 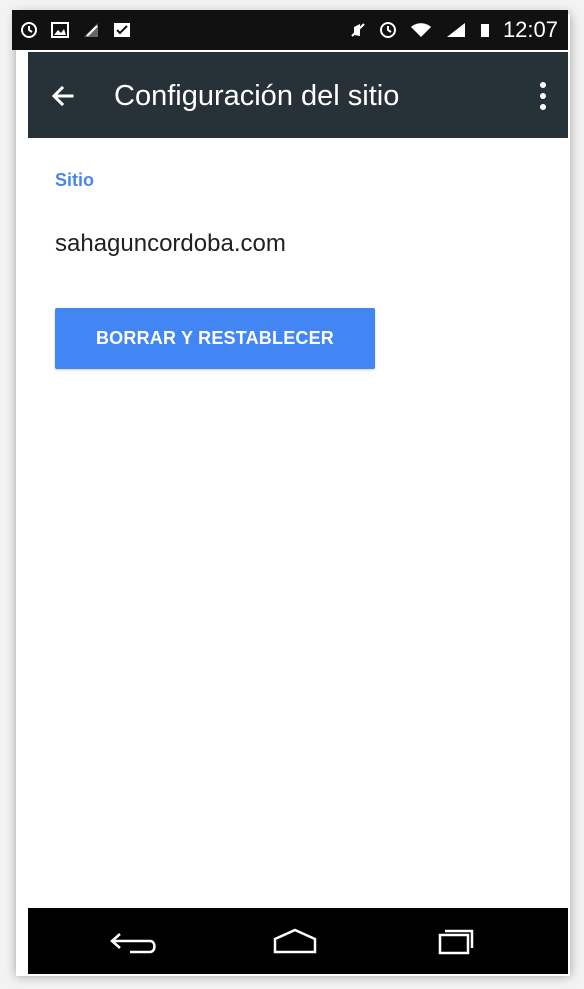 What do you see at coordinates (215, 338) in the screenshot?
I see `reset-site-button: BORRAR Y RESTABLECER` at bounding box center [215, 338].